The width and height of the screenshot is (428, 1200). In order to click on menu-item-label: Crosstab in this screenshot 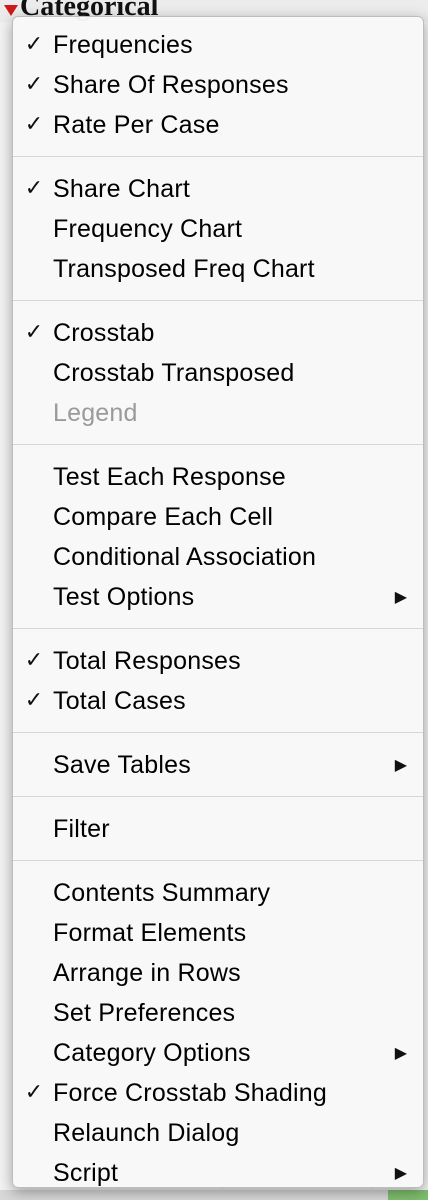, I will do `click(104, 333)`.